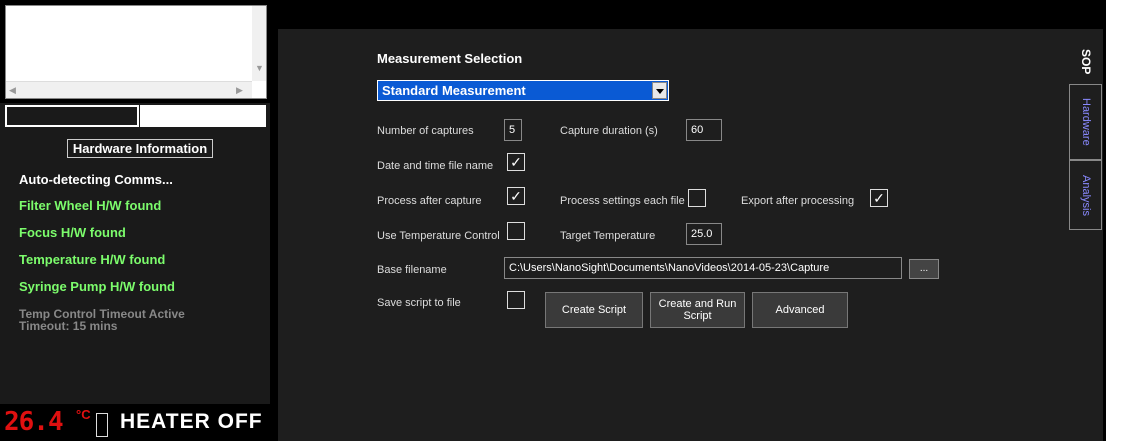  I want to click on hardware-info-title: Hardware Information, so click(140, 148).